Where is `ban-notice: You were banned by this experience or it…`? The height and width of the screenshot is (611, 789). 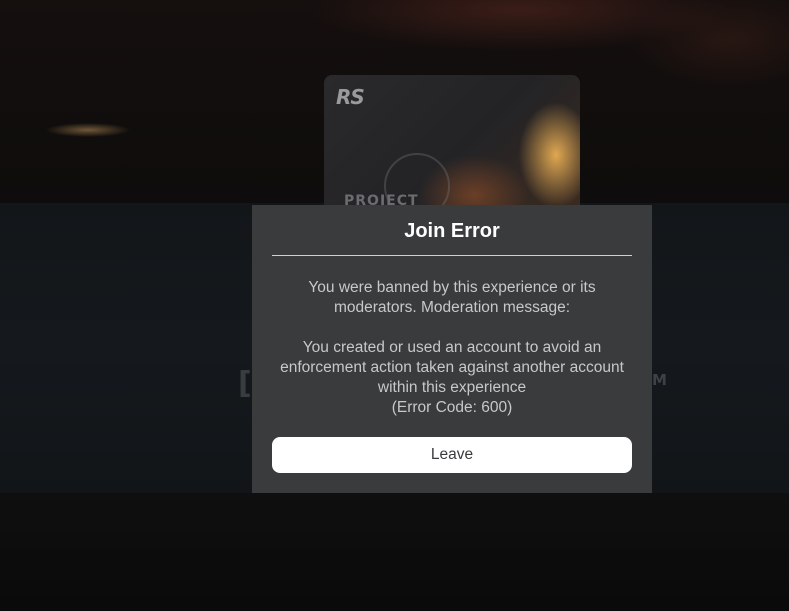
ban-notice: You were banned by this experience or it… is located at coordinates (452, 298).